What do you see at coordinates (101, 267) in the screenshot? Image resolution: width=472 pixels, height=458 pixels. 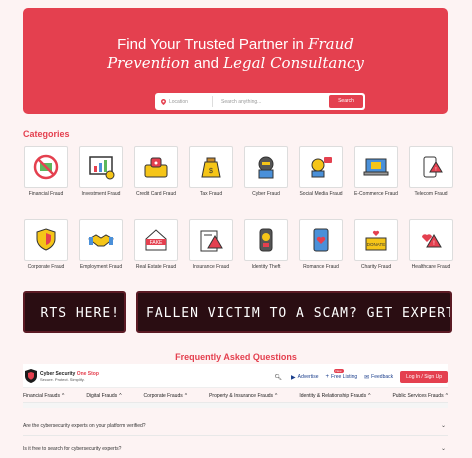 I see `category-label: Employment Fraud` at bounding box center [101, 267].